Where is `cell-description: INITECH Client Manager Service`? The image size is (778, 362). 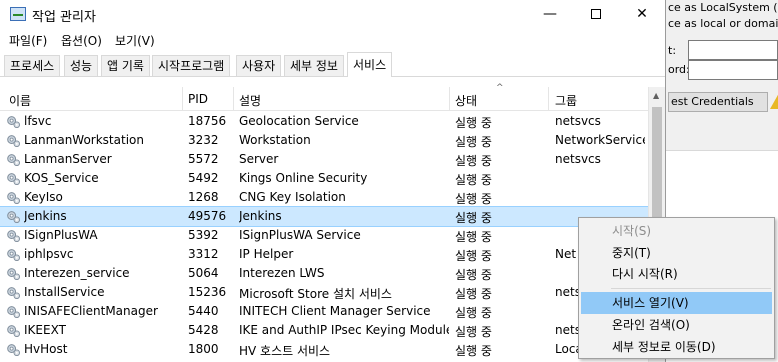 cell-description: INITECH Client Manager Service is located at coordinates (335, 311).